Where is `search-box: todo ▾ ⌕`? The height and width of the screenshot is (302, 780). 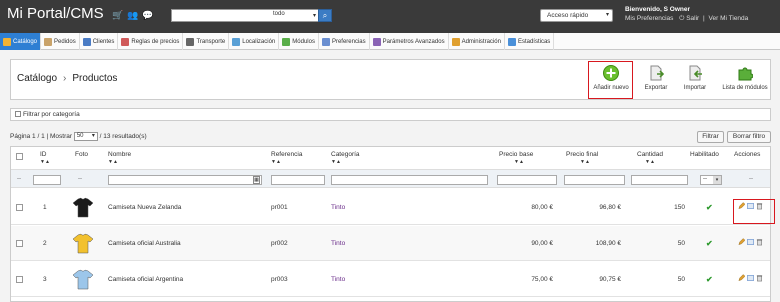
search-box: todo ▾ ⌕ is located at coordinates (251, 15).